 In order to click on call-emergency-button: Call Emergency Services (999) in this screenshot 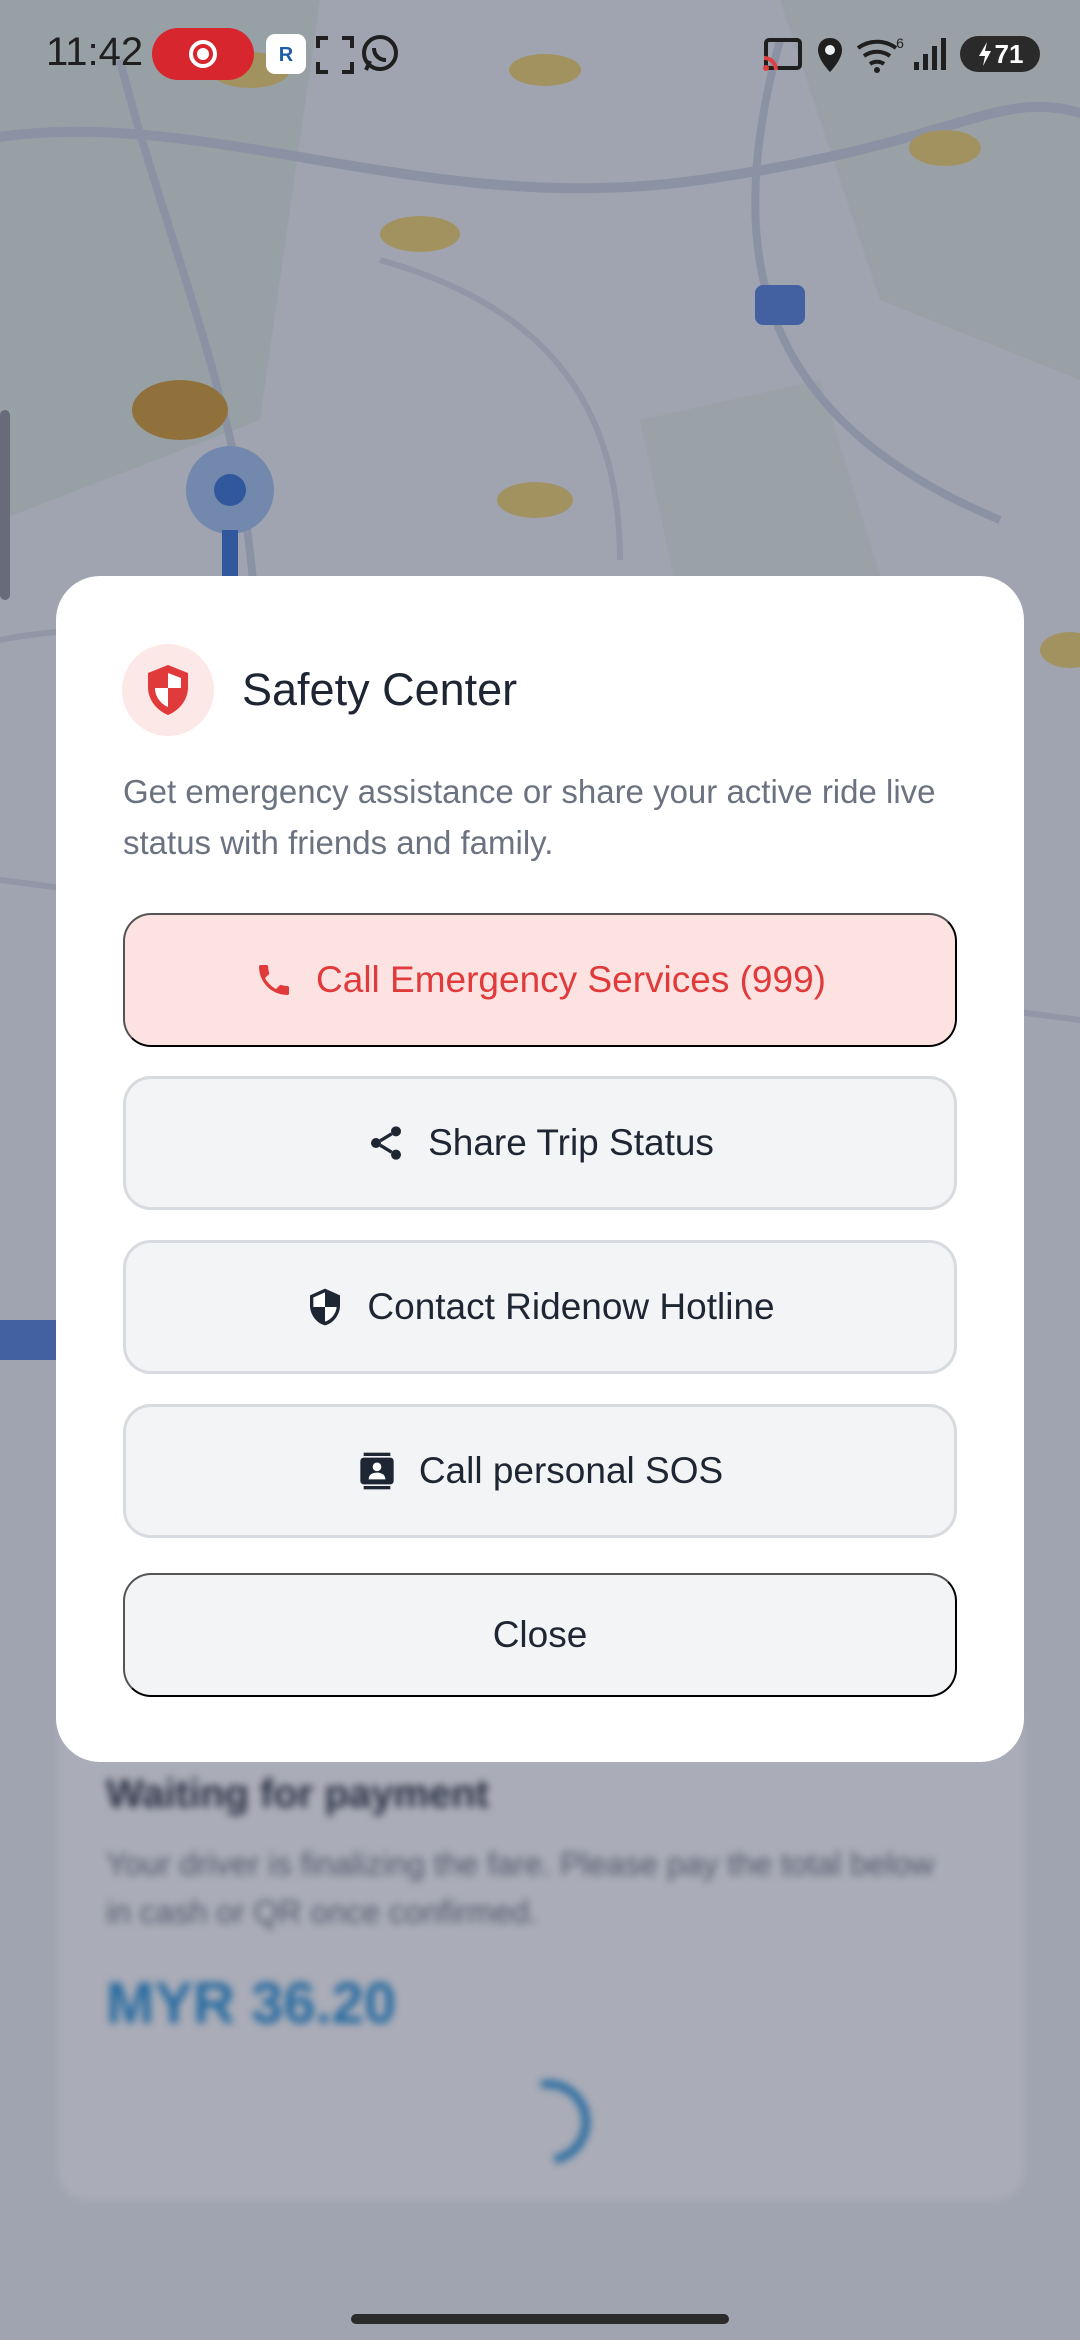, I will do `click(540, 980)`.